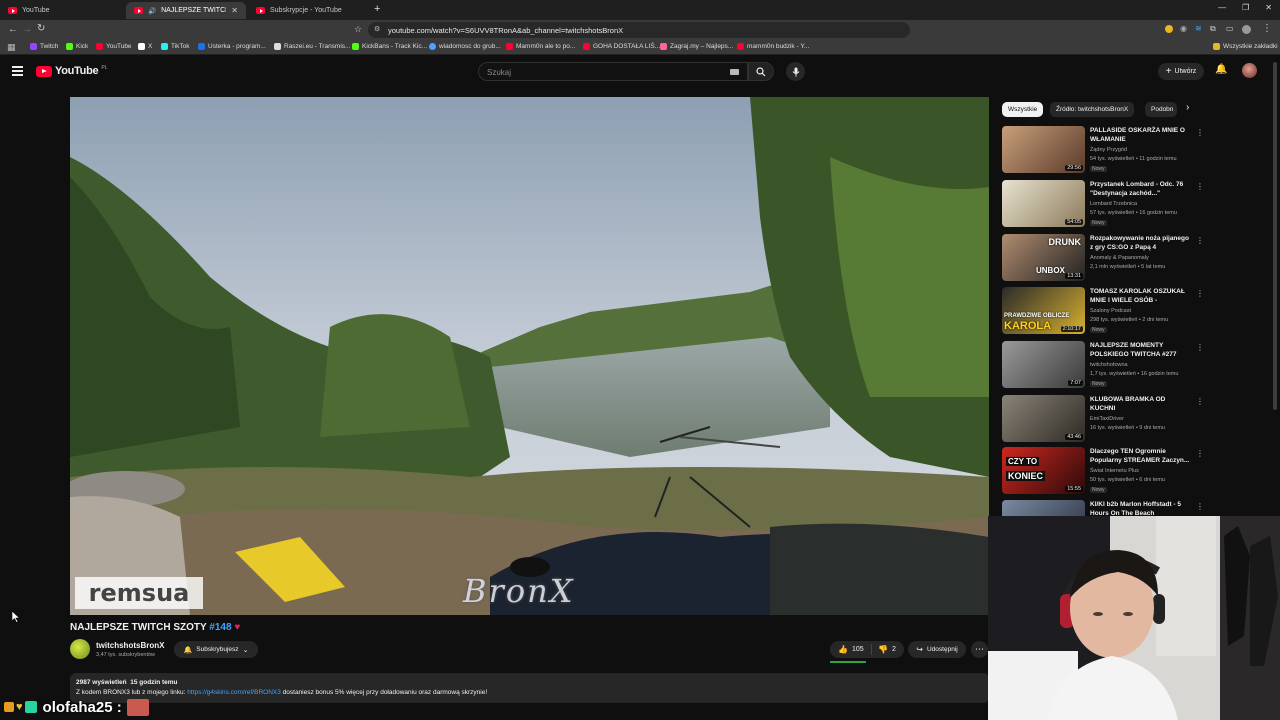 The image size is (1280, 720). Describe the element at coordinates (216, 649) in the screenshot. I see `subscribed-button: 🔔 Subskrybujesz ⌄` at that location.